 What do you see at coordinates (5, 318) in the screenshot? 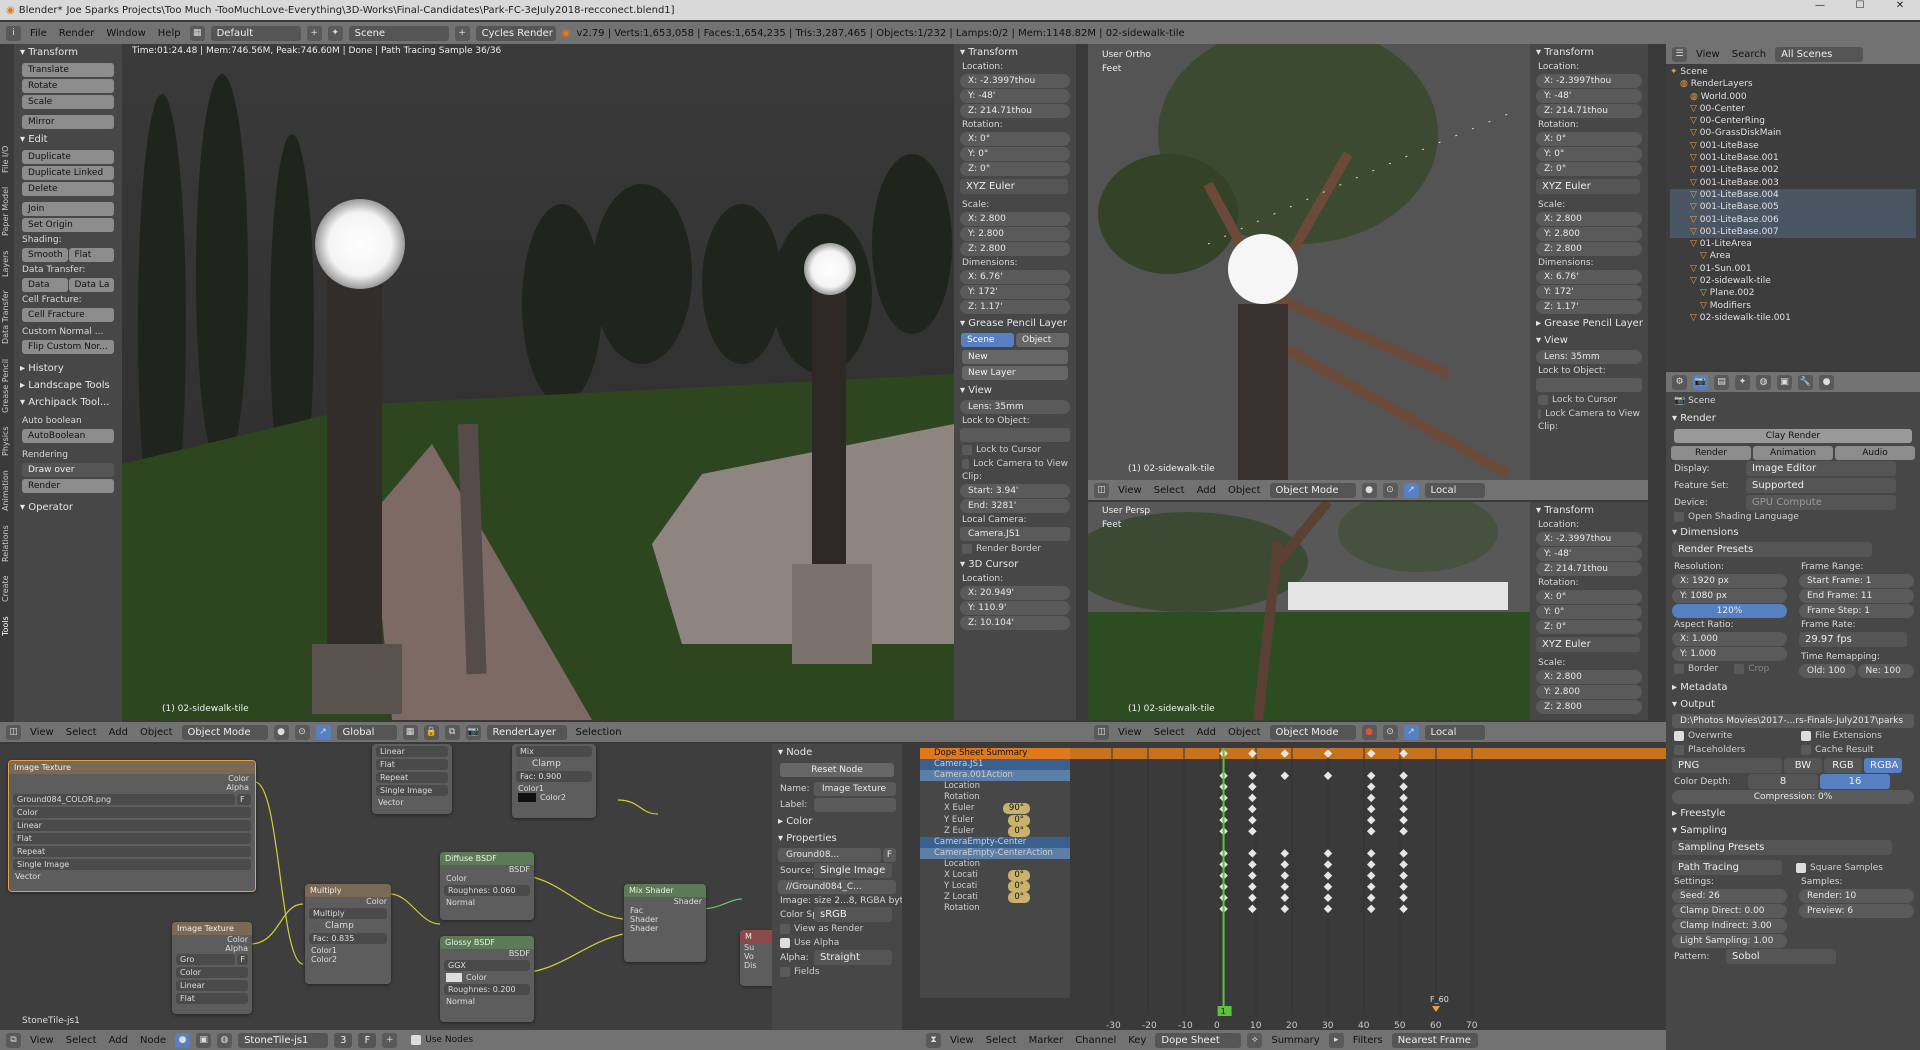
I see `tab-data-transfer: Data Transfer` at bounding box center [5, 318].